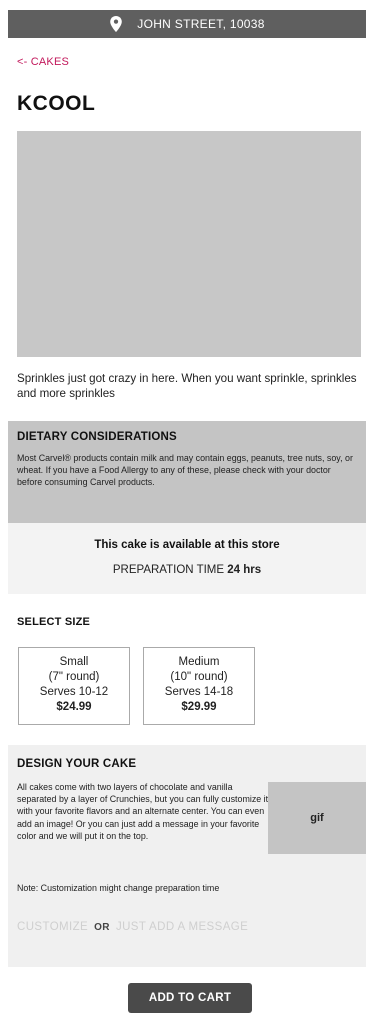 The height and width of the screenshot is (1017, 366). I want to click on size-price: $29.99, so click(199, 707).